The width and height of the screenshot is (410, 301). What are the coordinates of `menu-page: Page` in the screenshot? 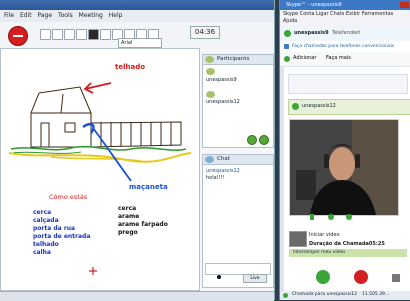 It's located at (45, 15).